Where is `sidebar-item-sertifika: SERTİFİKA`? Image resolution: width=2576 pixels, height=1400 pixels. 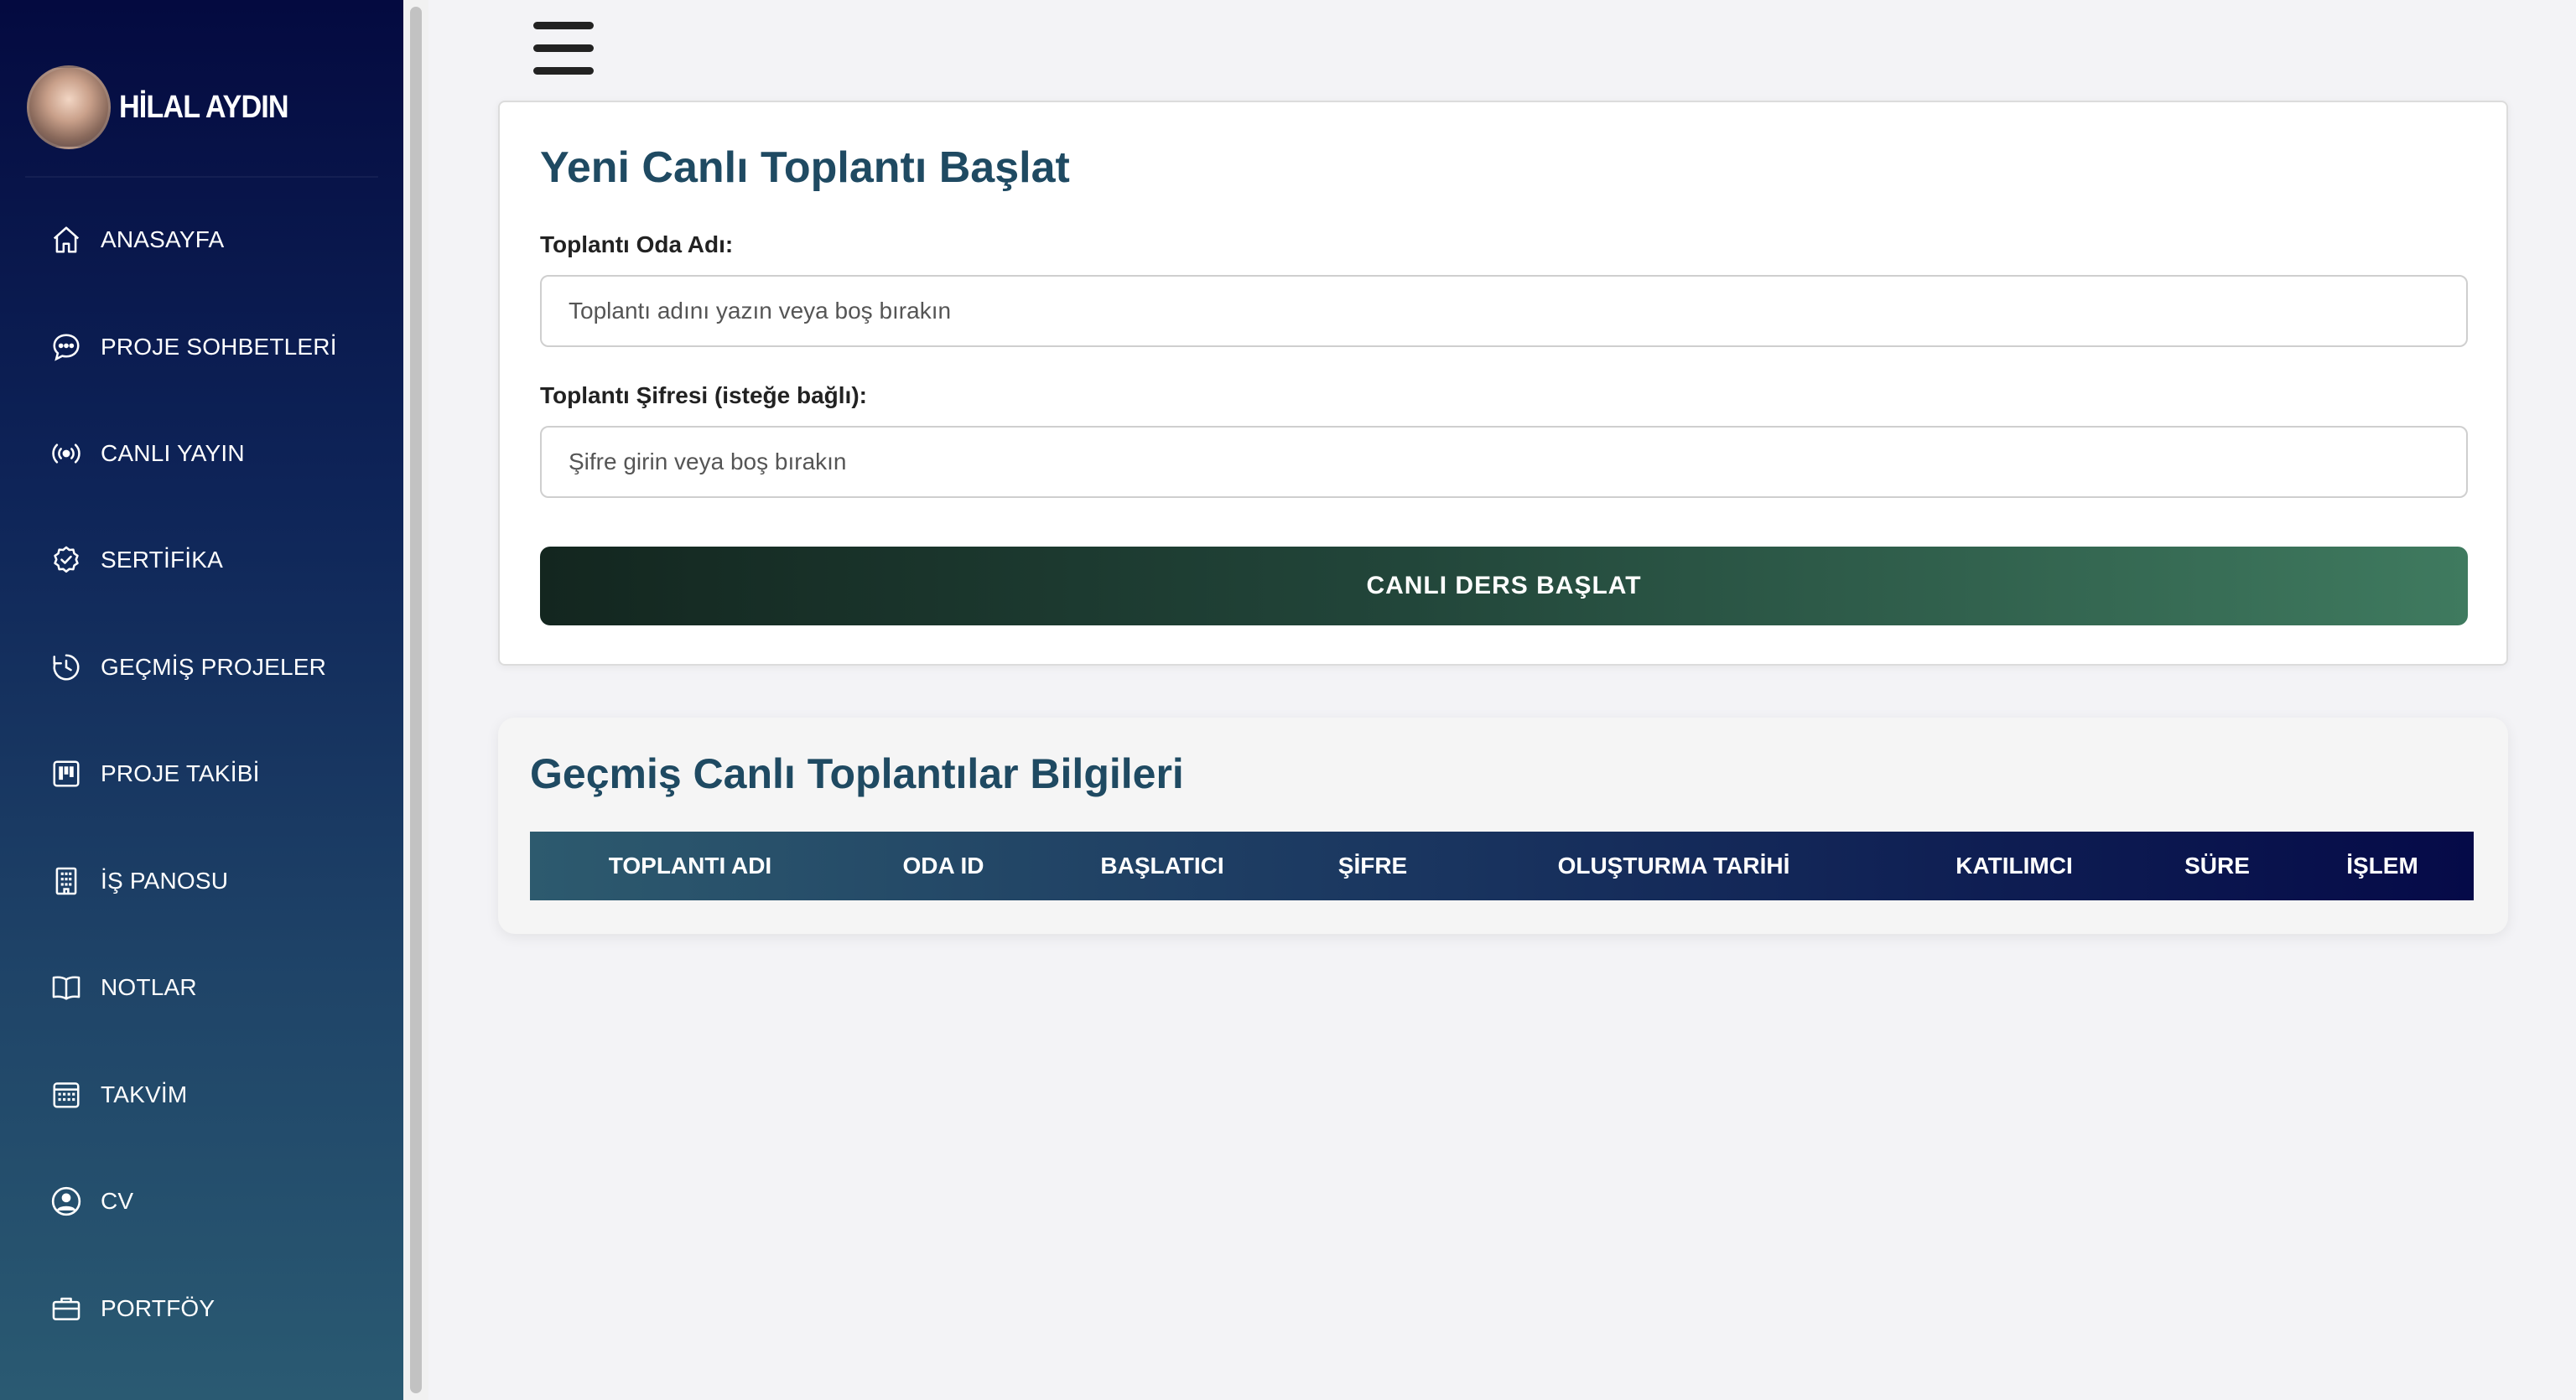
sidebar-item-sertifika: SERTİFİKA is located at coordinates (136, 560).